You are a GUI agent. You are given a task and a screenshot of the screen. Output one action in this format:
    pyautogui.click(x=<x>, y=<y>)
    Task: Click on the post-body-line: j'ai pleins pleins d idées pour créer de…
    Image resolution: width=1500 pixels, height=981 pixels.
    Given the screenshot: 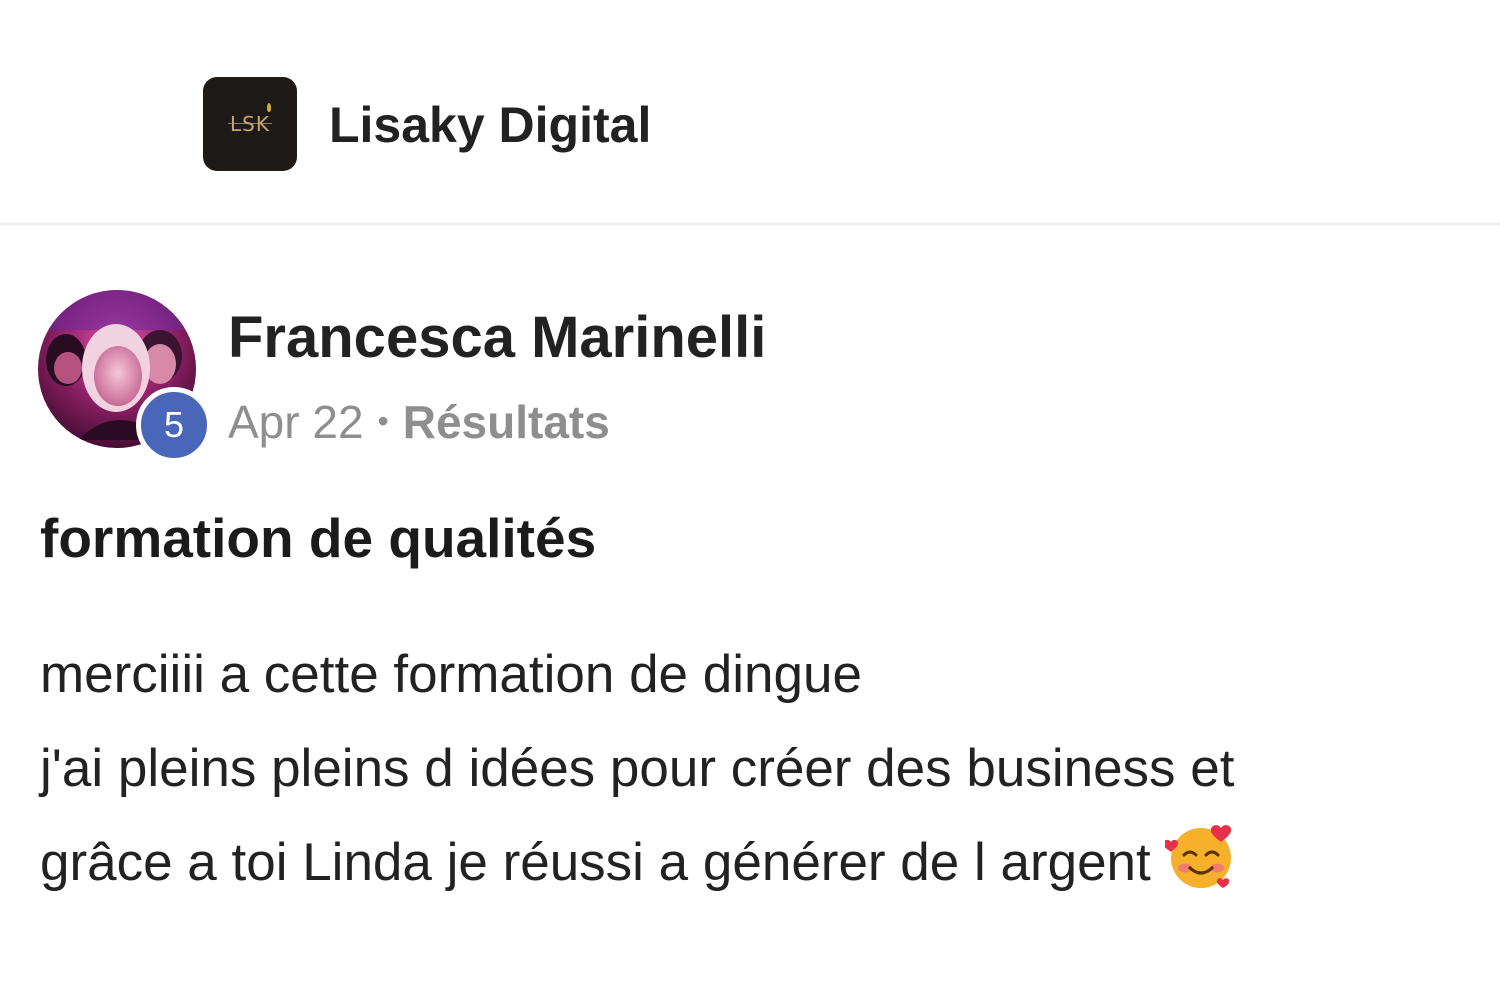 What is the action you would take?
    pyautogui.click(x=637, y=768)
    